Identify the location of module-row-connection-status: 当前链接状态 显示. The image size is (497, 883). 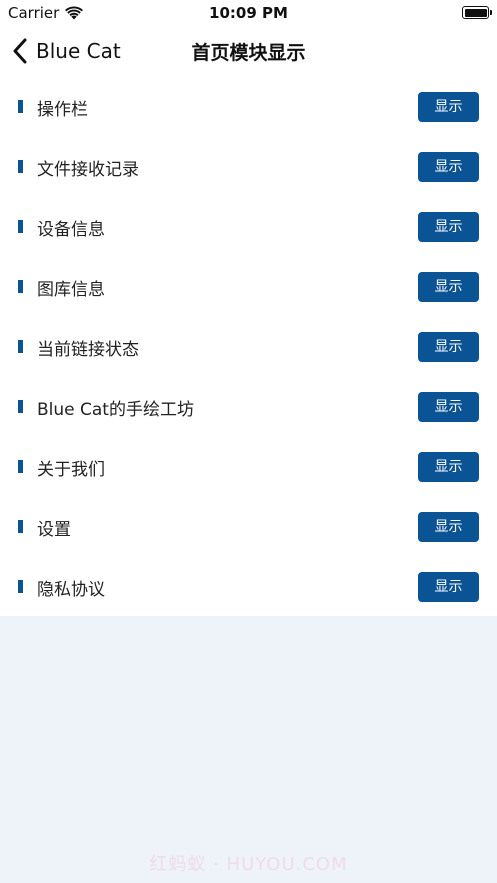
(248, 346).